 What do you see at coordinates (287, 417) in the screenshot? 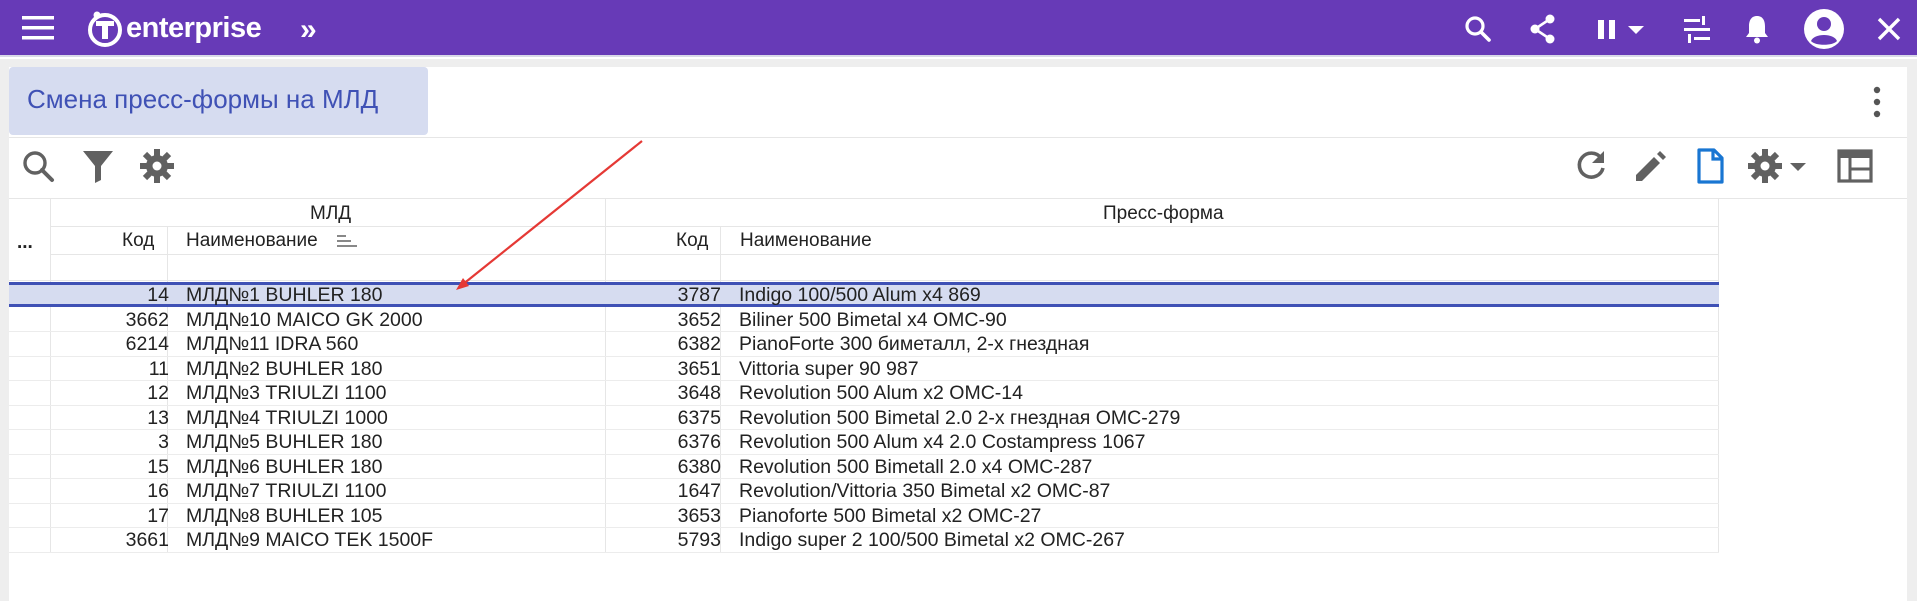
I see `cell-mld-name: МЛД№4 TRIULZI 1000` at bounding box center [287, 417].